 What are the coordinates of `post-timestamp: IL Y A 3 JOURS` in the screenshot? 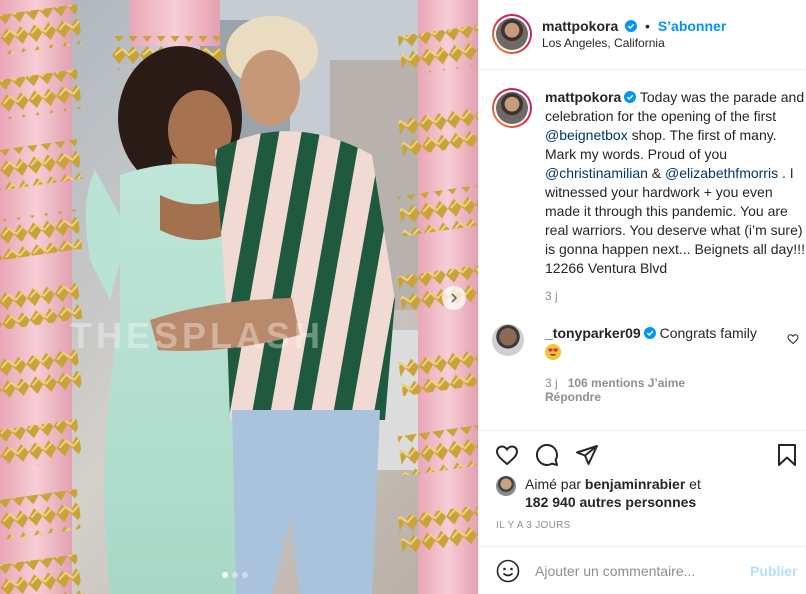 It's located at (533, 525).